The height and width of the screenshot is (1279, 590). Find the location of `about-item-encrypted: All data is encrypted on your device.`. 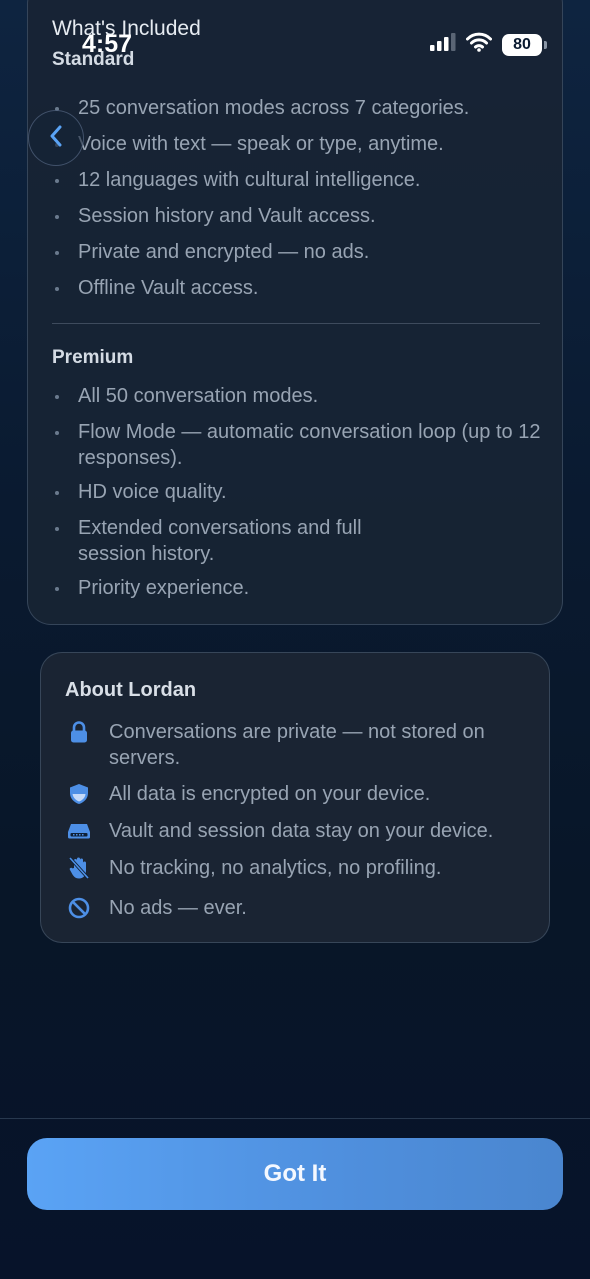

about-item-encrypted: All data is encrypted on your device. is located at coordinates (300, 794).